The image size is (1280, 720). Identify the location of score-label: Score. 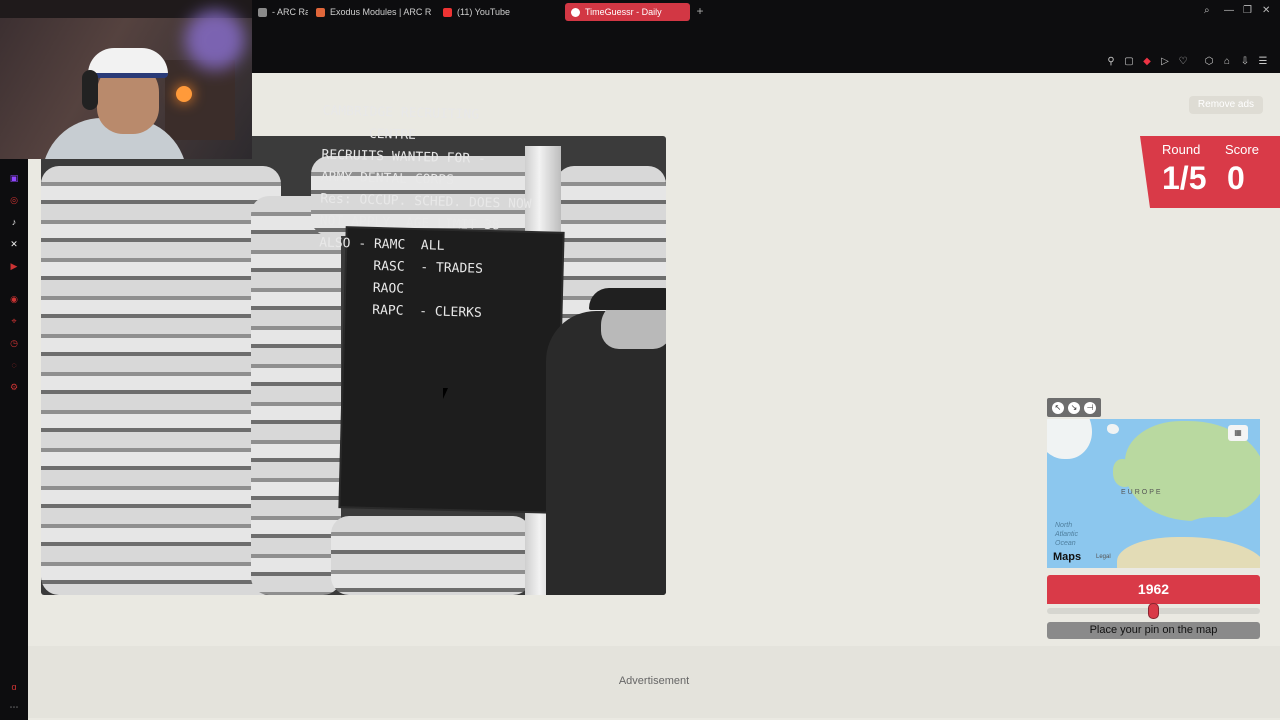
(1242, 149).